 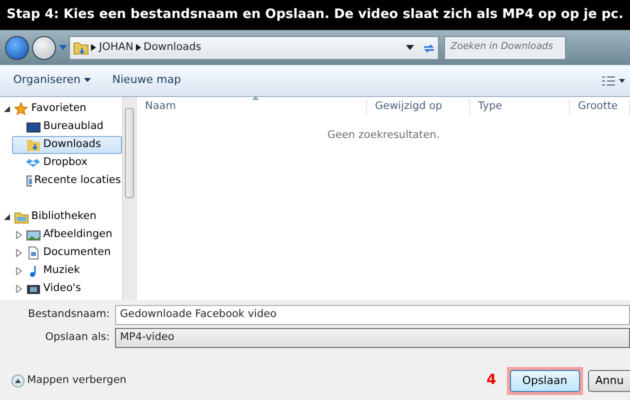 I want to click on back-button, so click(x=17, y=48).